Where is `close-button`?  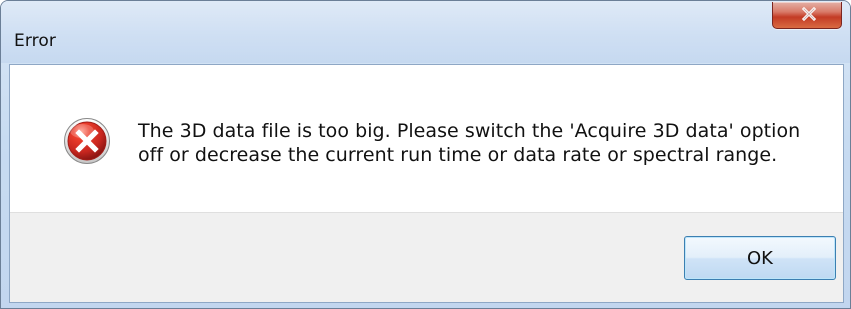
close-button is located at coordinates (807, 15).